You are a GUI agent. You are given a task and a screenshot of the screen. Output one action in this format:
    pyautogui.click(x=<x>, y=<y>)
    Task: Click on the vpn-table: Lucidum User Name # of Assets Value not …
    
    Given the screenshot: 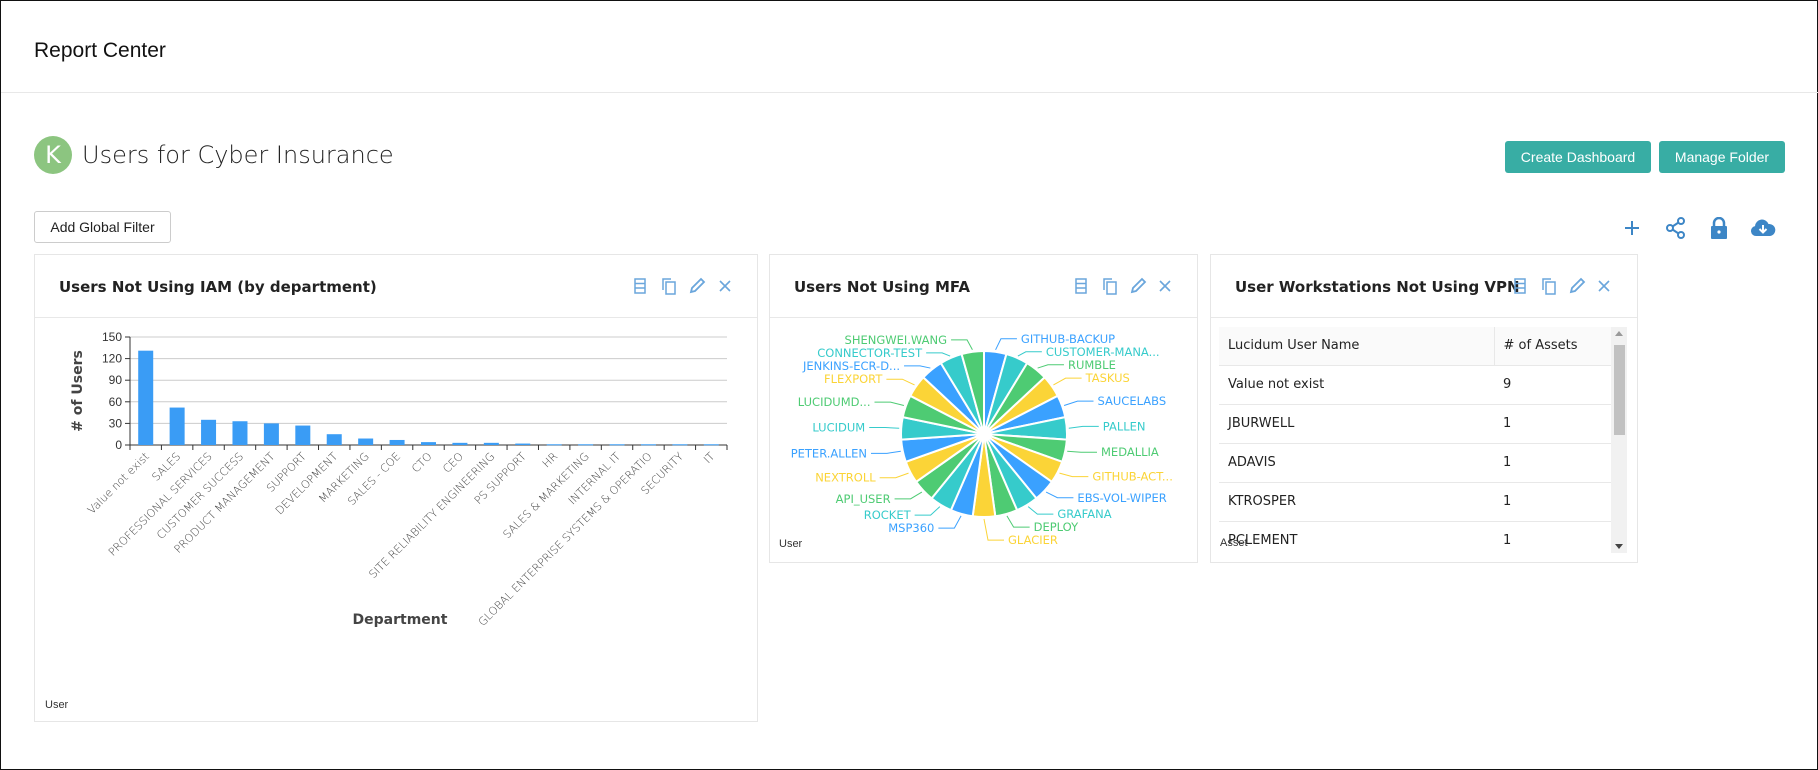 What is the action you would take?
    pyautogui.click(x=1423, y=440)
    